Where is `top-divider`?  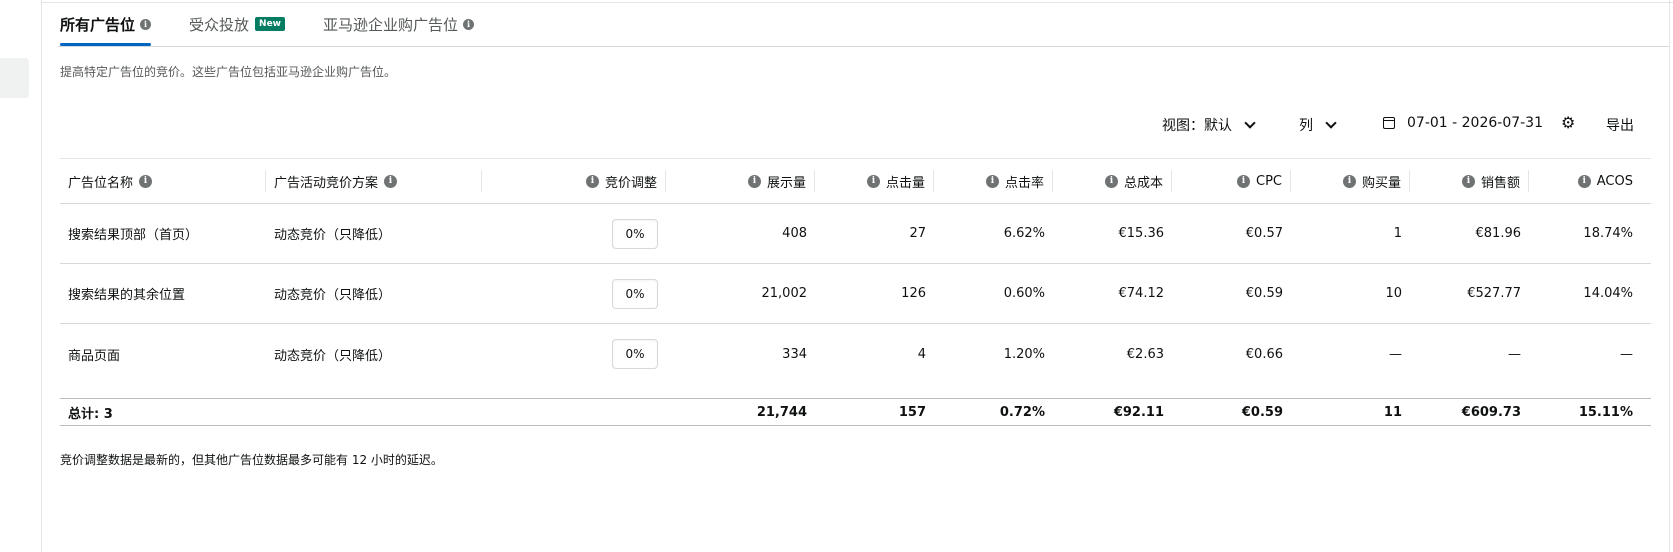
top-divider is located at coordinates (857, 2).